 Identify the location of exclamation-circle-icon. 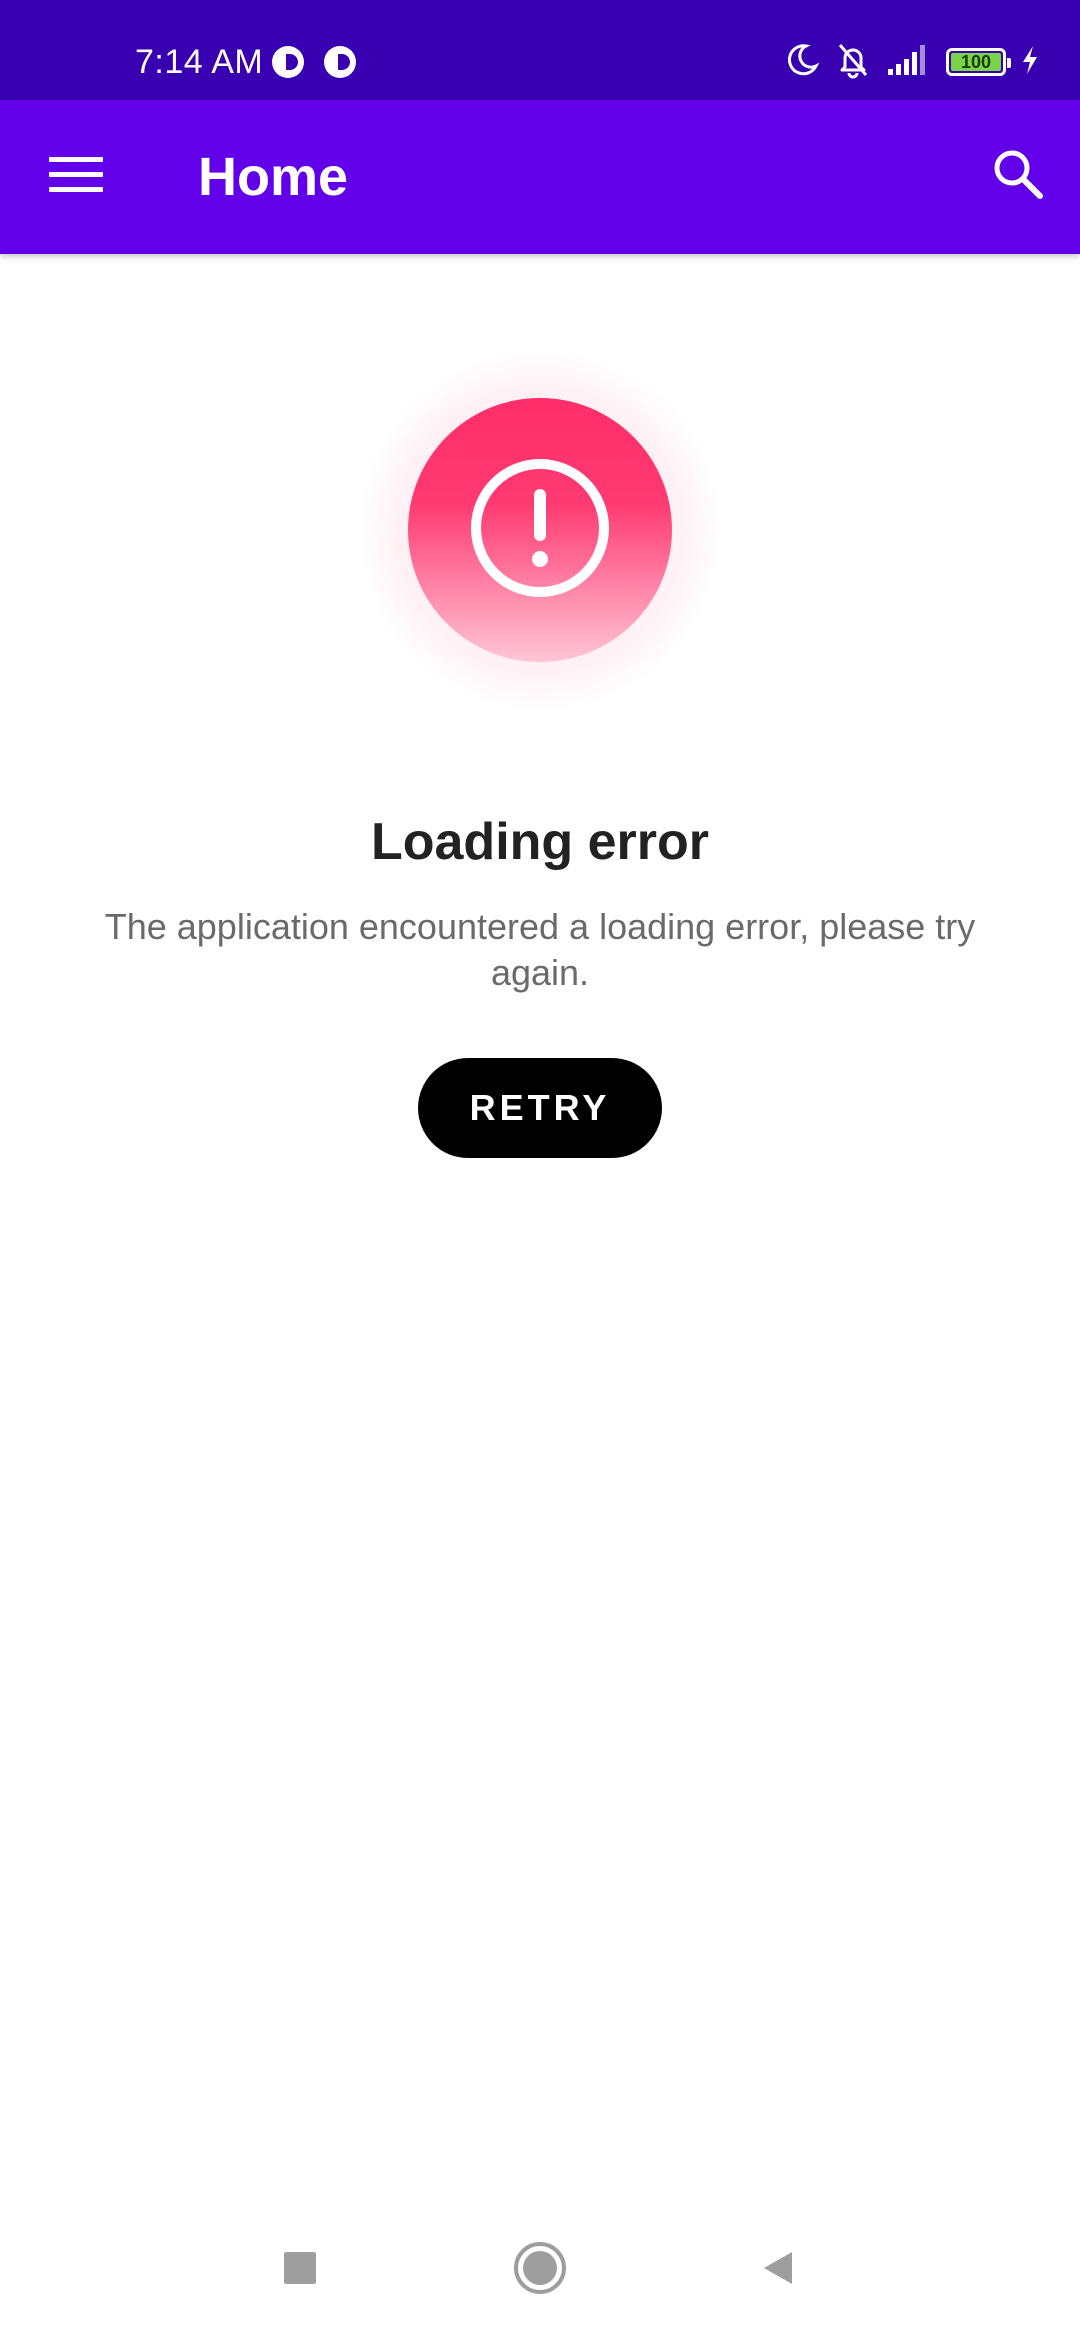
(540, 530).